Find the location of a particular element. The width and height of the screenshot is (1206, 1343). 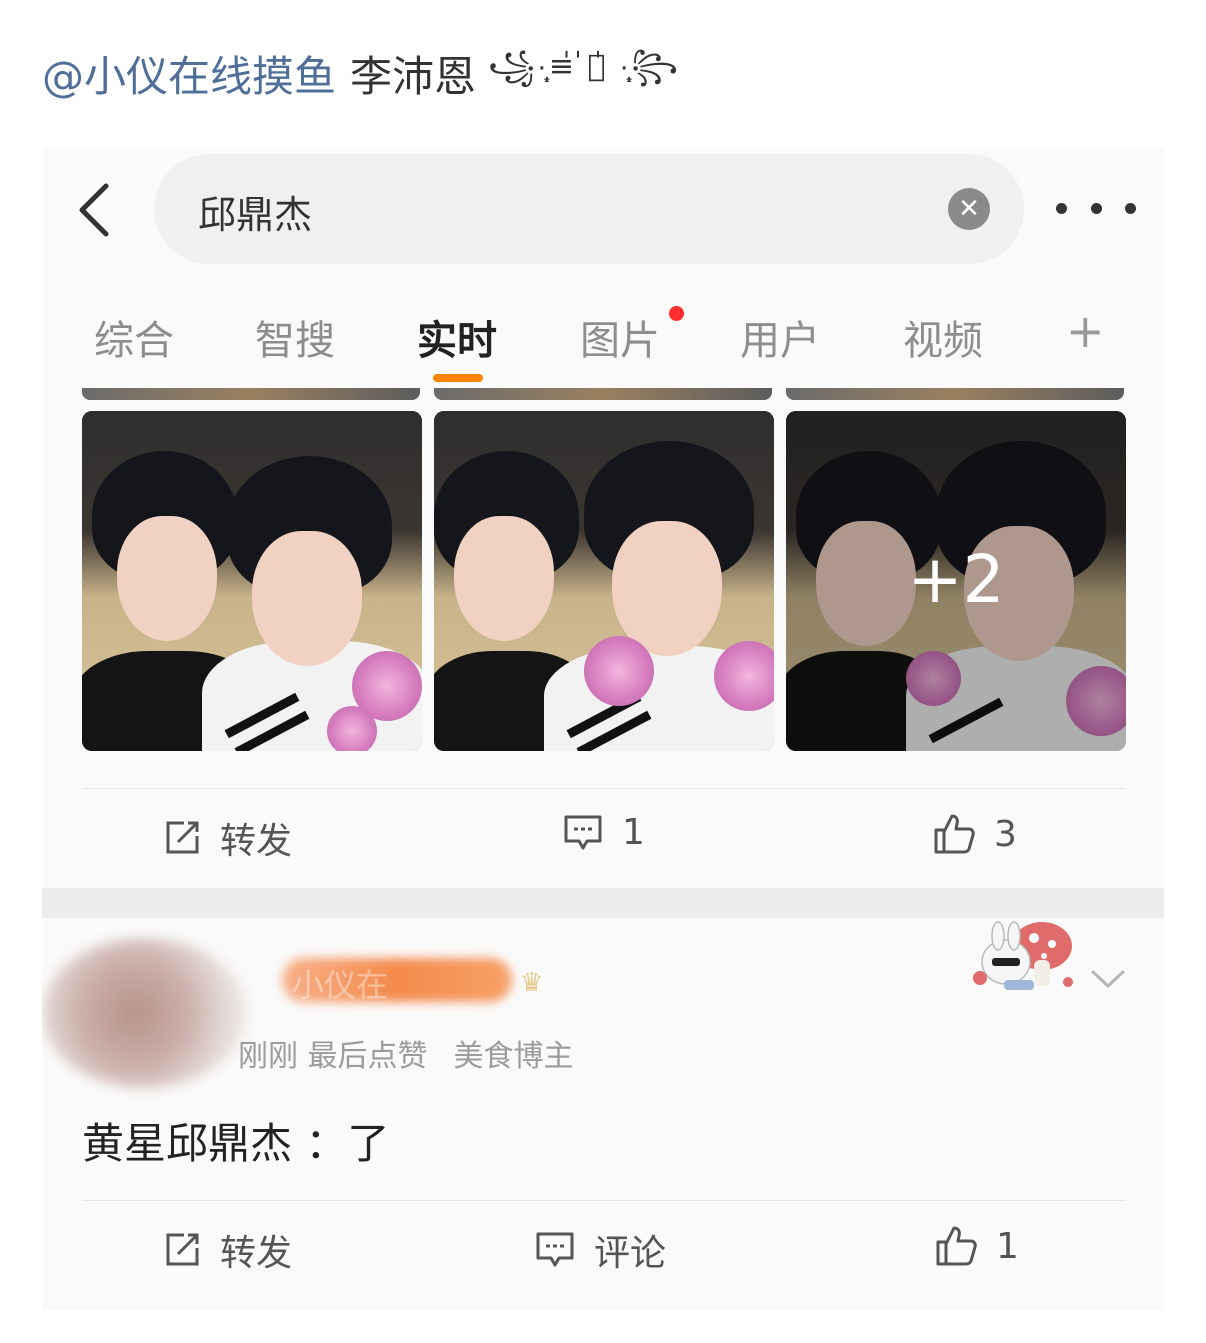

close-circle-icon: ✕ is located at coordinates (969, 209).